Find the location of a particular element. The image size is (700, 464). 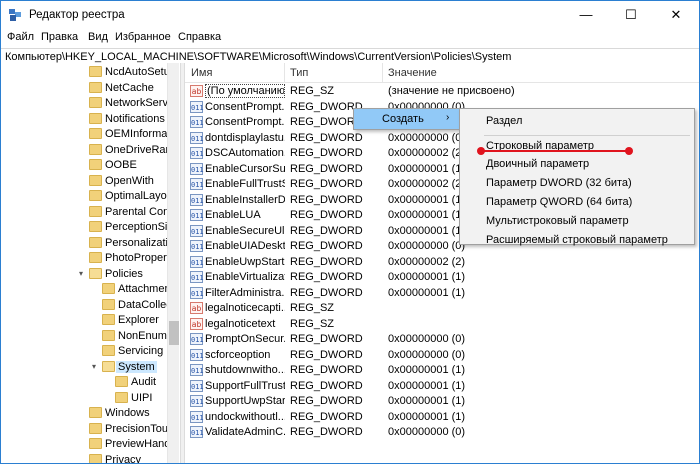

value-data: 0x00000000 (0) is located at coordinates (427, 137).